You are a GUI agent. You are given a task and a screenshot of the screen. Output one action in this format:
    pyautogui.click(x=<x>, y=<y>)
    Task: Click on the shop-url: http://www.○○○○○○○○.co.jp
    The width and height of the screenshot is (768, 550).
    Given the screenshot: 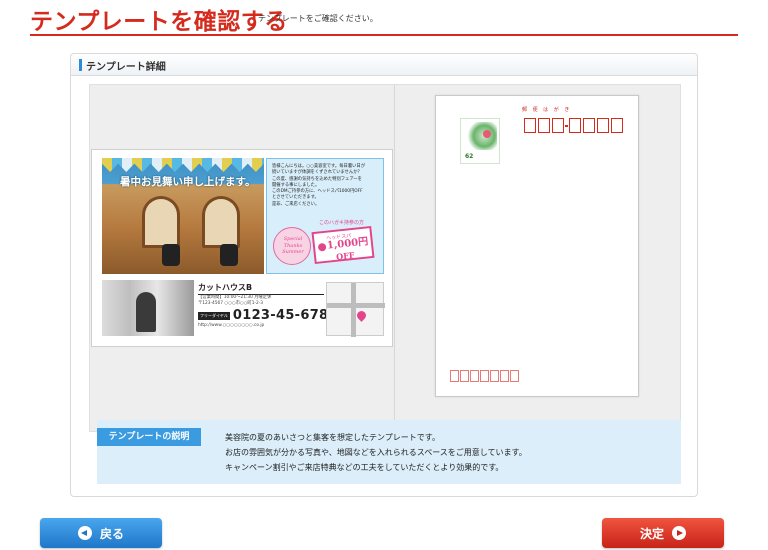 What is the action you would take?
    pyautogui.click(x=231, y=325)
    